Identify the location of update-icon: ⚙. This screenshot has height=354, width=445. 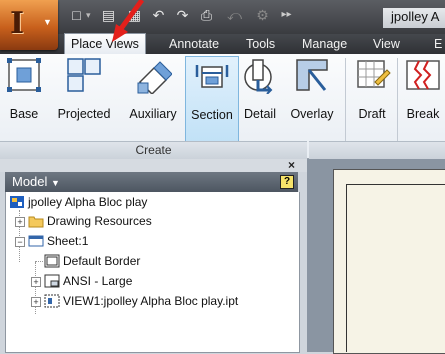
(262, 15).